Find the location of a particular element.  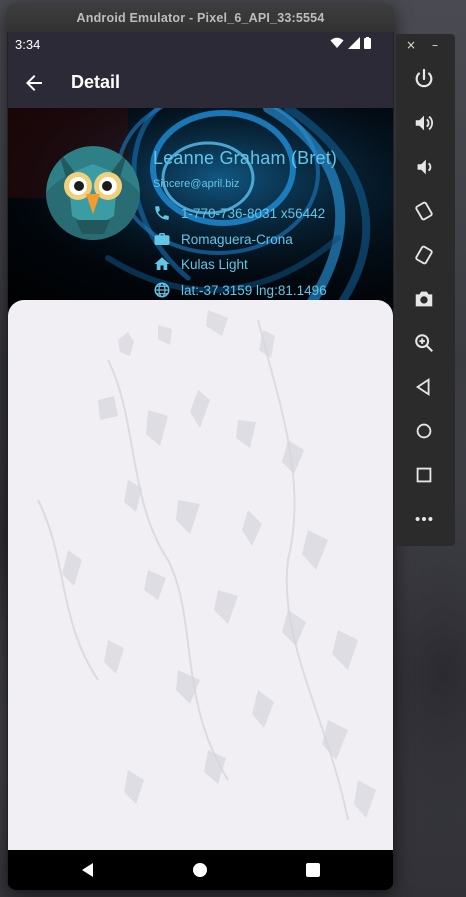

company-row: Romaguera-Crona is located at coordinates (223, 239).